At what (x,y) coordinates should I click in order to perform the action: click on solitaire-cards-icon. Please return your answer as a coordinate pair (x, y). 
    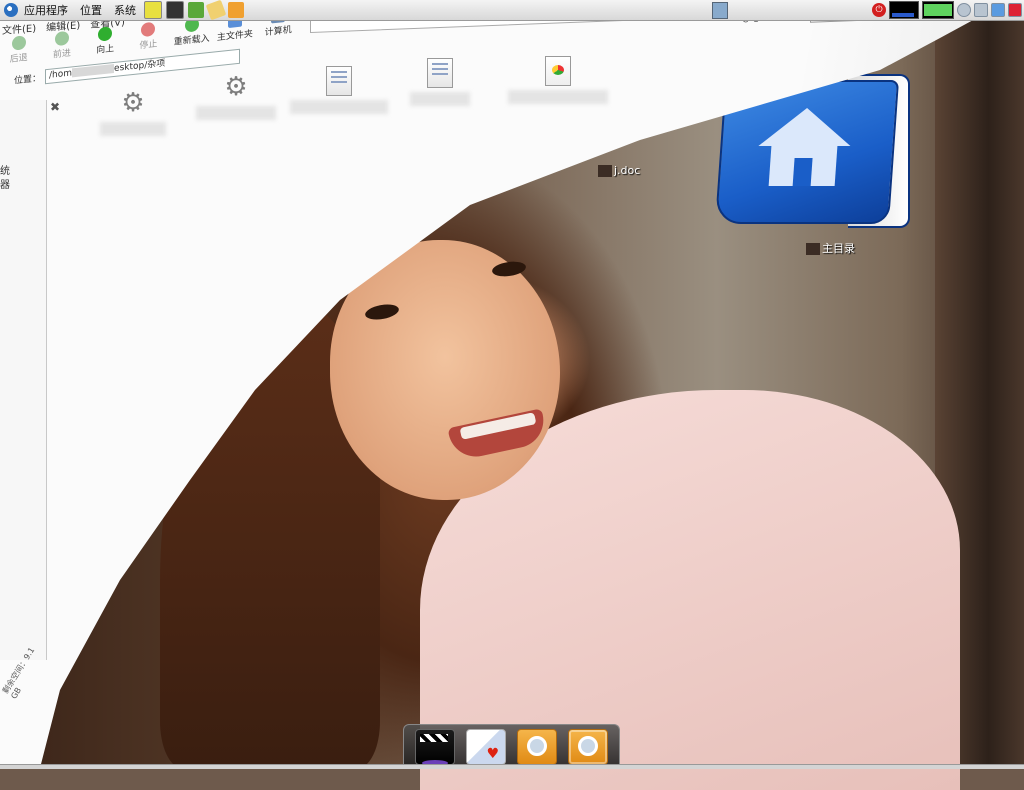
    Looking at the image, I should click on (486, 746).